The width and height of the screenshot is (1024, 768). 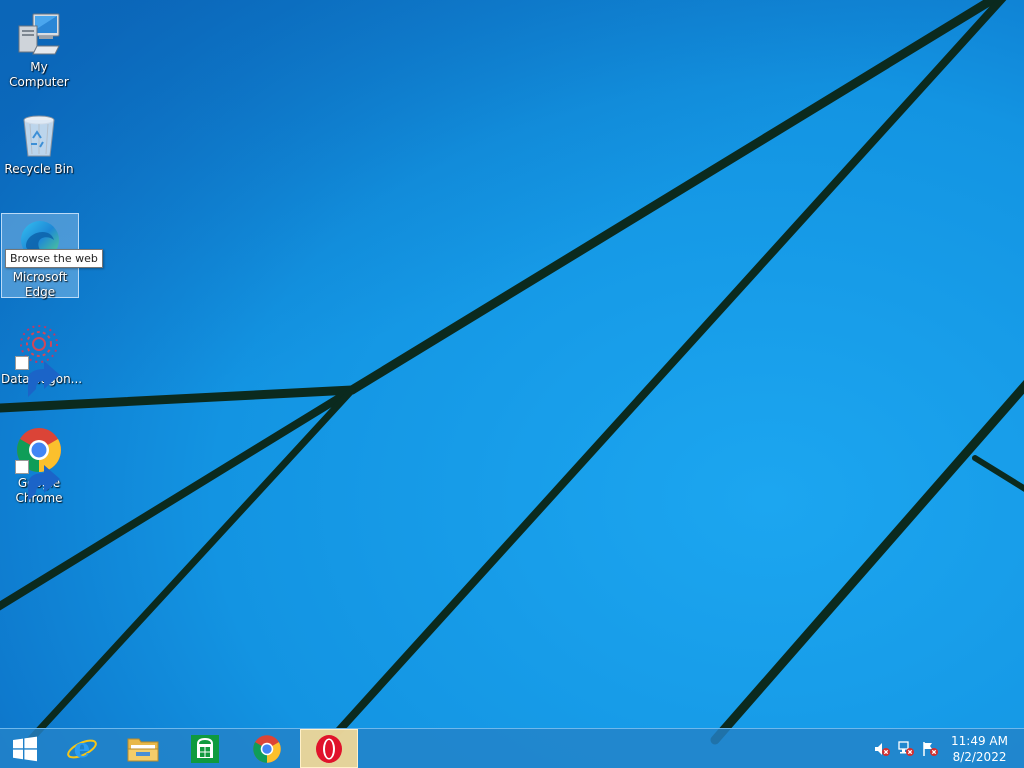 What do you see at coordinates (39, 34) in the screenshot?
I see `computer-icon` at bounding box center [39, 34].